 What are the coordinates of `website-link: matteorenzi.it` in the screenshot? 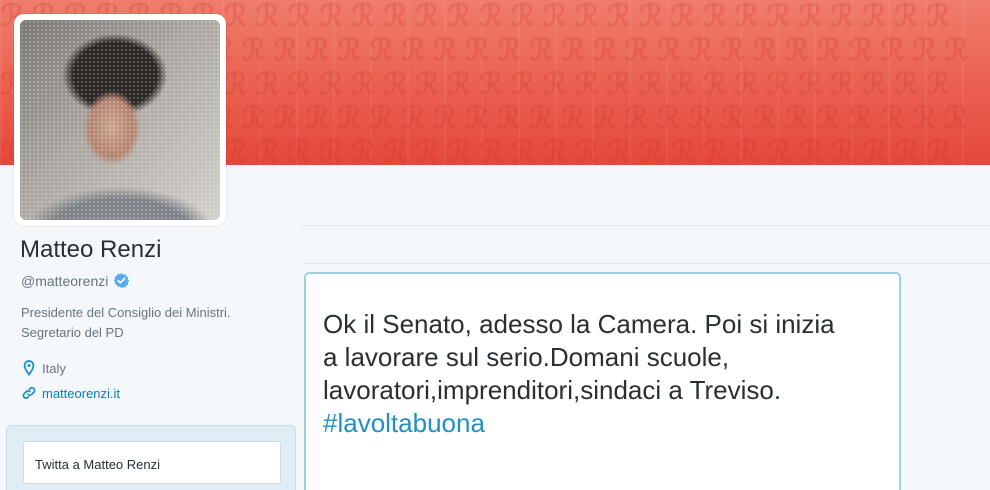 It's located at (81, 393).